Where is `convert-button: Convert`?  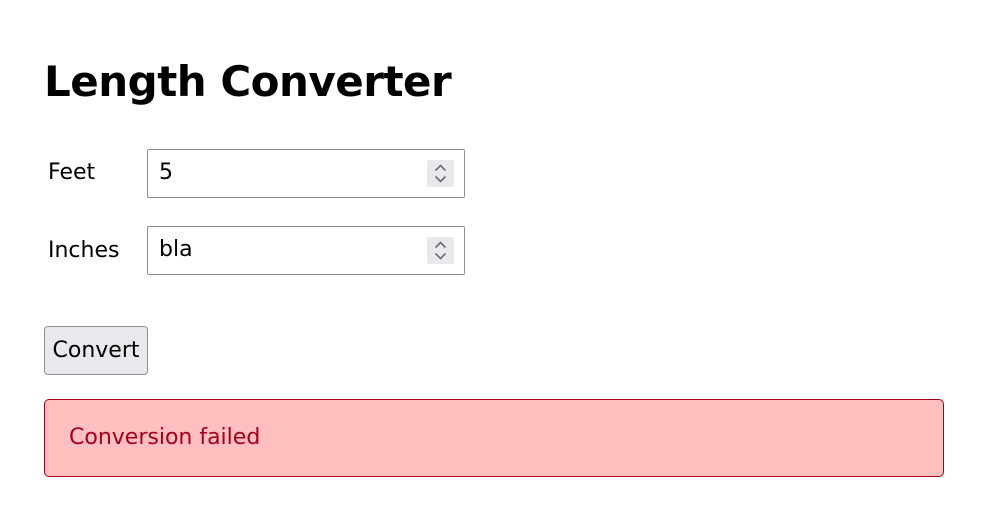
convert-button: Convert is located at coordinates (96, 350).